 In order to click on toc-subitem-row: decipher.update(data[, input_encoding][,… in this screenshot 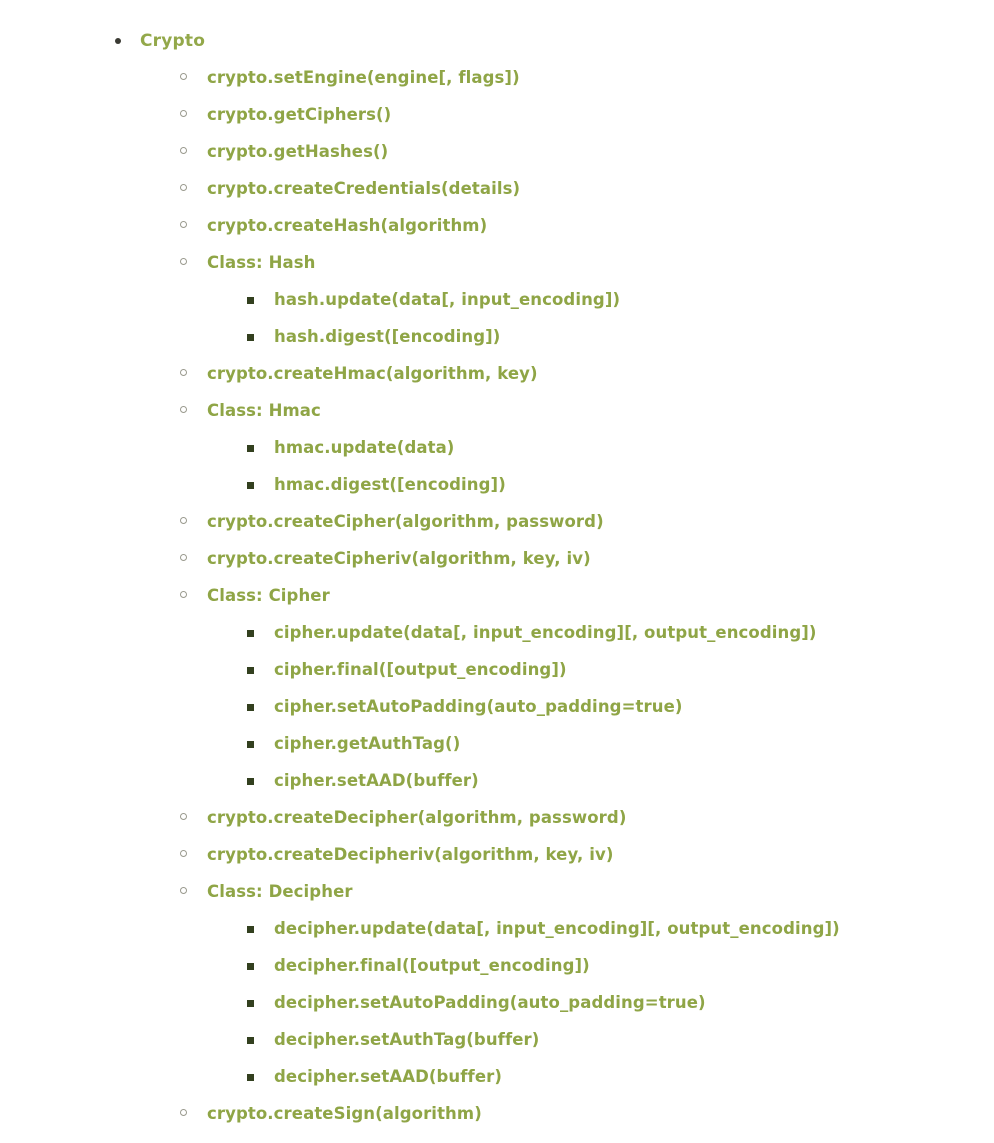, I will do `click(616, 928)`.